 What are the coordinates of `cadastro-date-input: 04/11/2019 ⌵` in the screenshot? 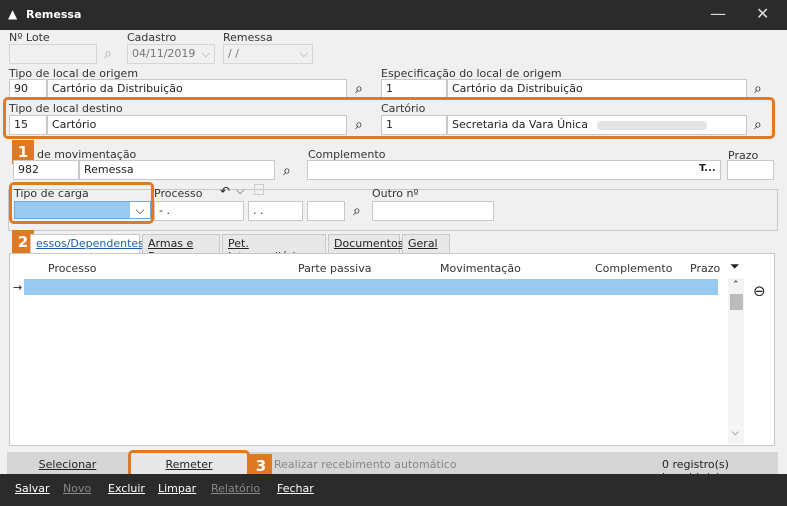 It's located at (171, 54).